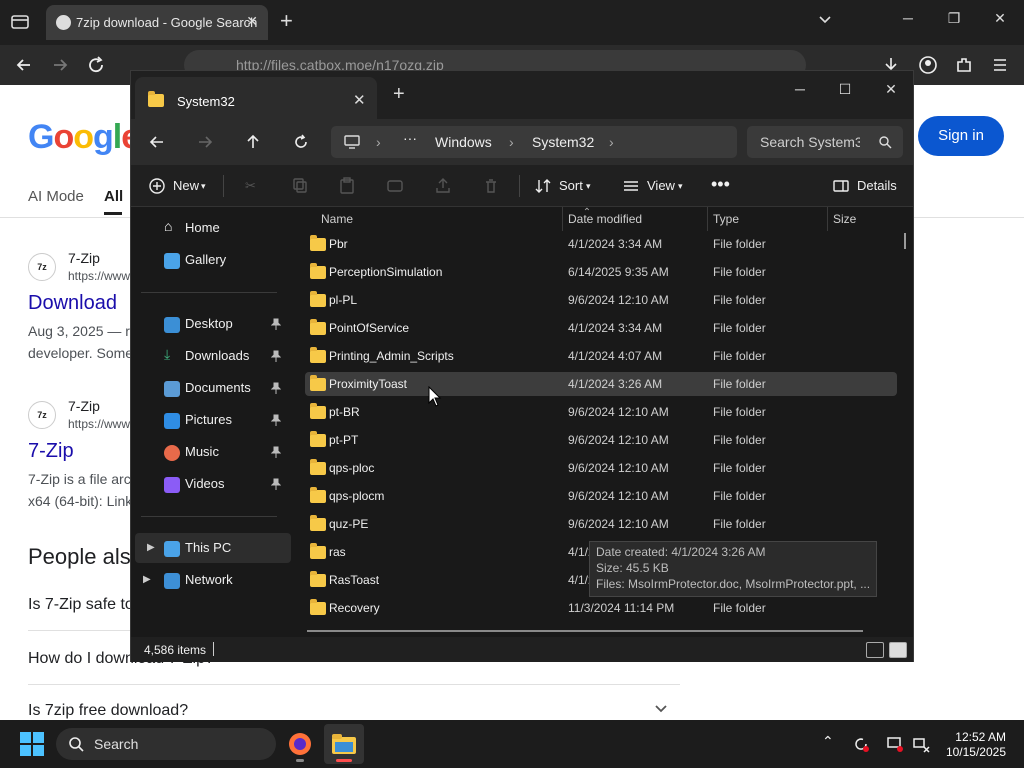 Image resolution: width=1024 pixels, height=768 pixels. I want to click on file-row: quz-PE 9/6/2024 12:10 AM File folder, so click(601, 524).